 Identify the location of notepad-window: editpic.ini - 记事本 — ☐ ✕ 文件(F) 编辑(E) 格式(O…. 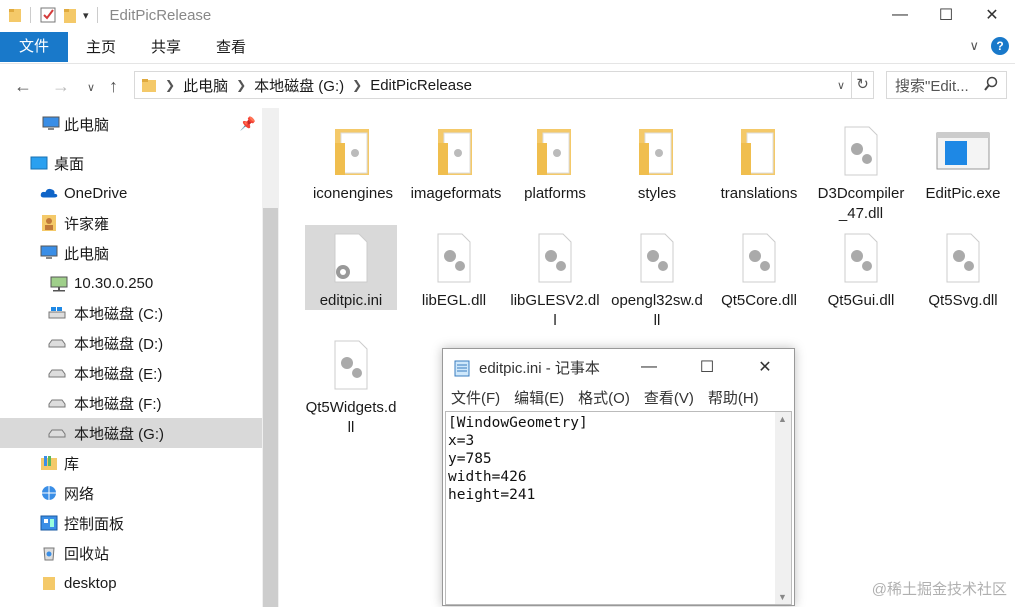
(618, 477).